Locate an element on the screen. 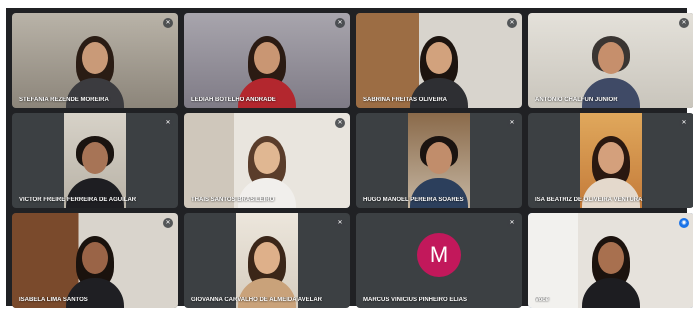 This screenshot has width=693, height=311. participant-tile: ✕ ISA BEATRIZ DE OLIVEIRA VENTURA is located at coordinates (610, 160).